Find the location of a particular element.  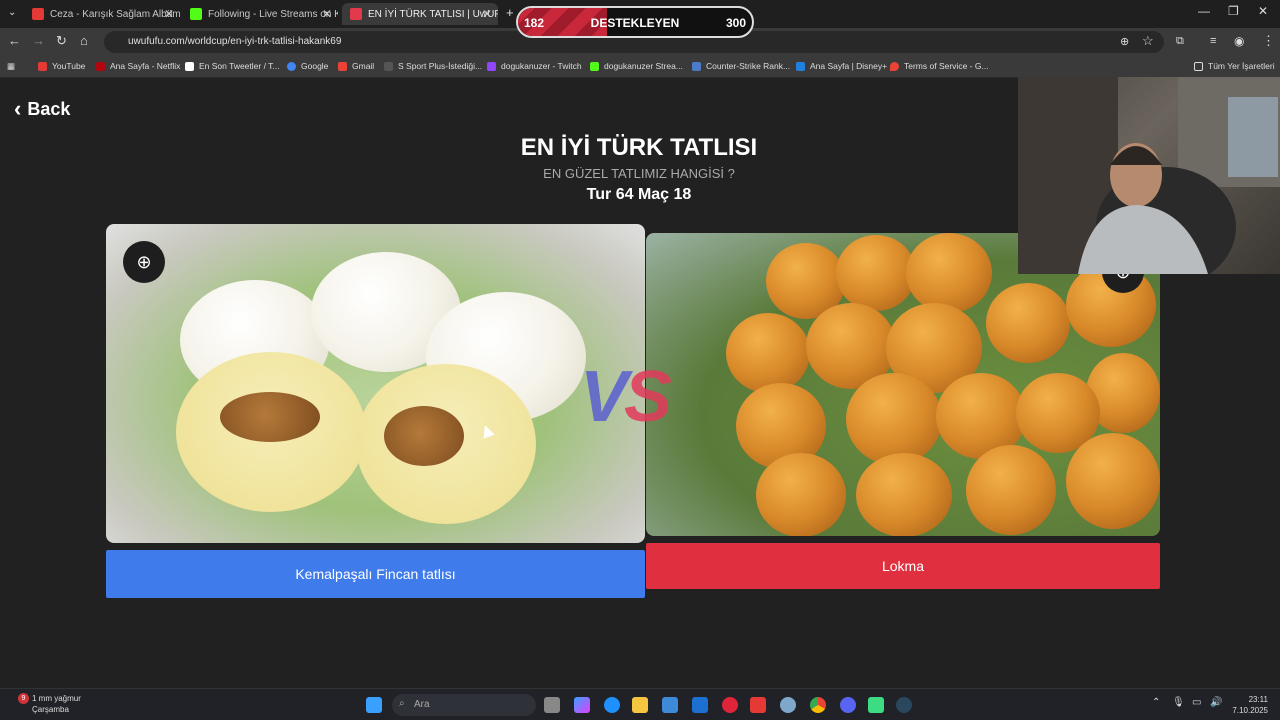

bookmark-youtube: YouTube is located at coordinates (61, 66).